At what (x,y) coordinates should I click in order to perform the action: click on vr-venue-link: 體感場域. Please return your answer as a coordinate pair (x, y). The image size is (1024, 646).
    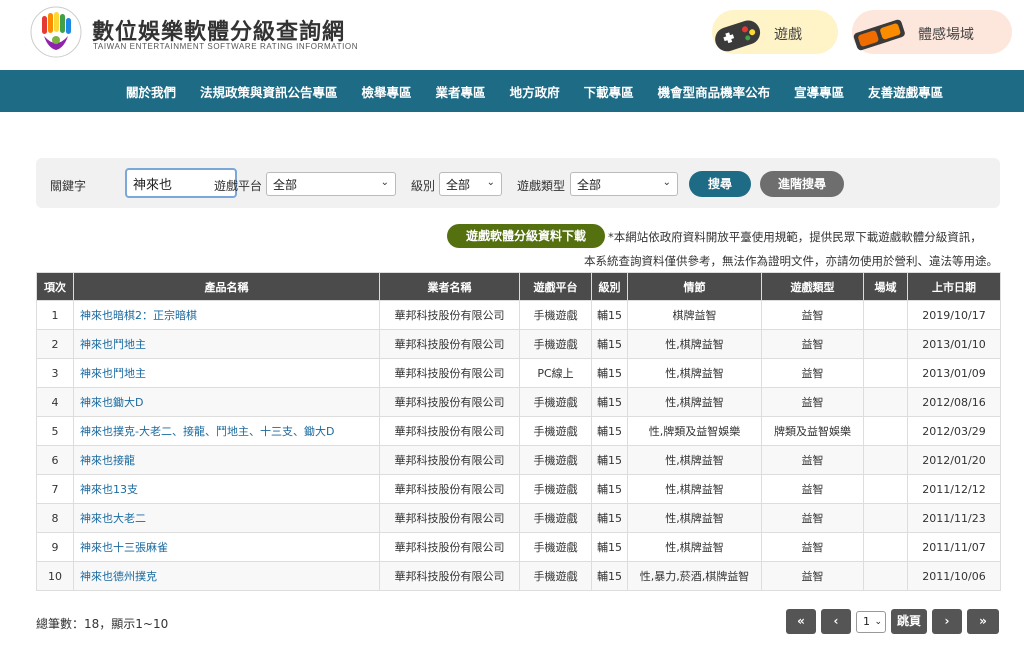
    Looking at the image, I should click on (932, 32).